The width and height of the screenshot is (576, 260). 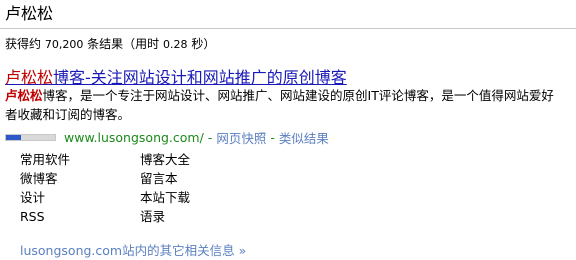 I want to click on pagerank-fill, so click(x=13, y=137).